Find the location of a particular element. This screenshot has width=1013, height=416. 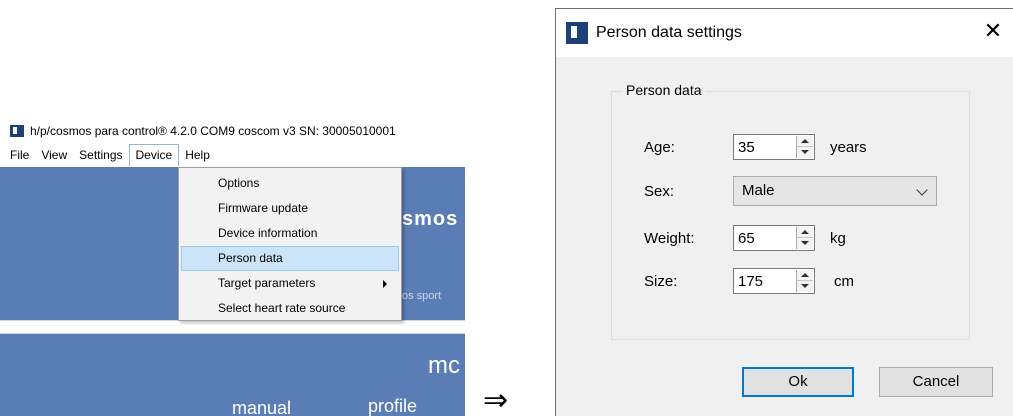

size-unit: cm is located at coordinates (844, 281).